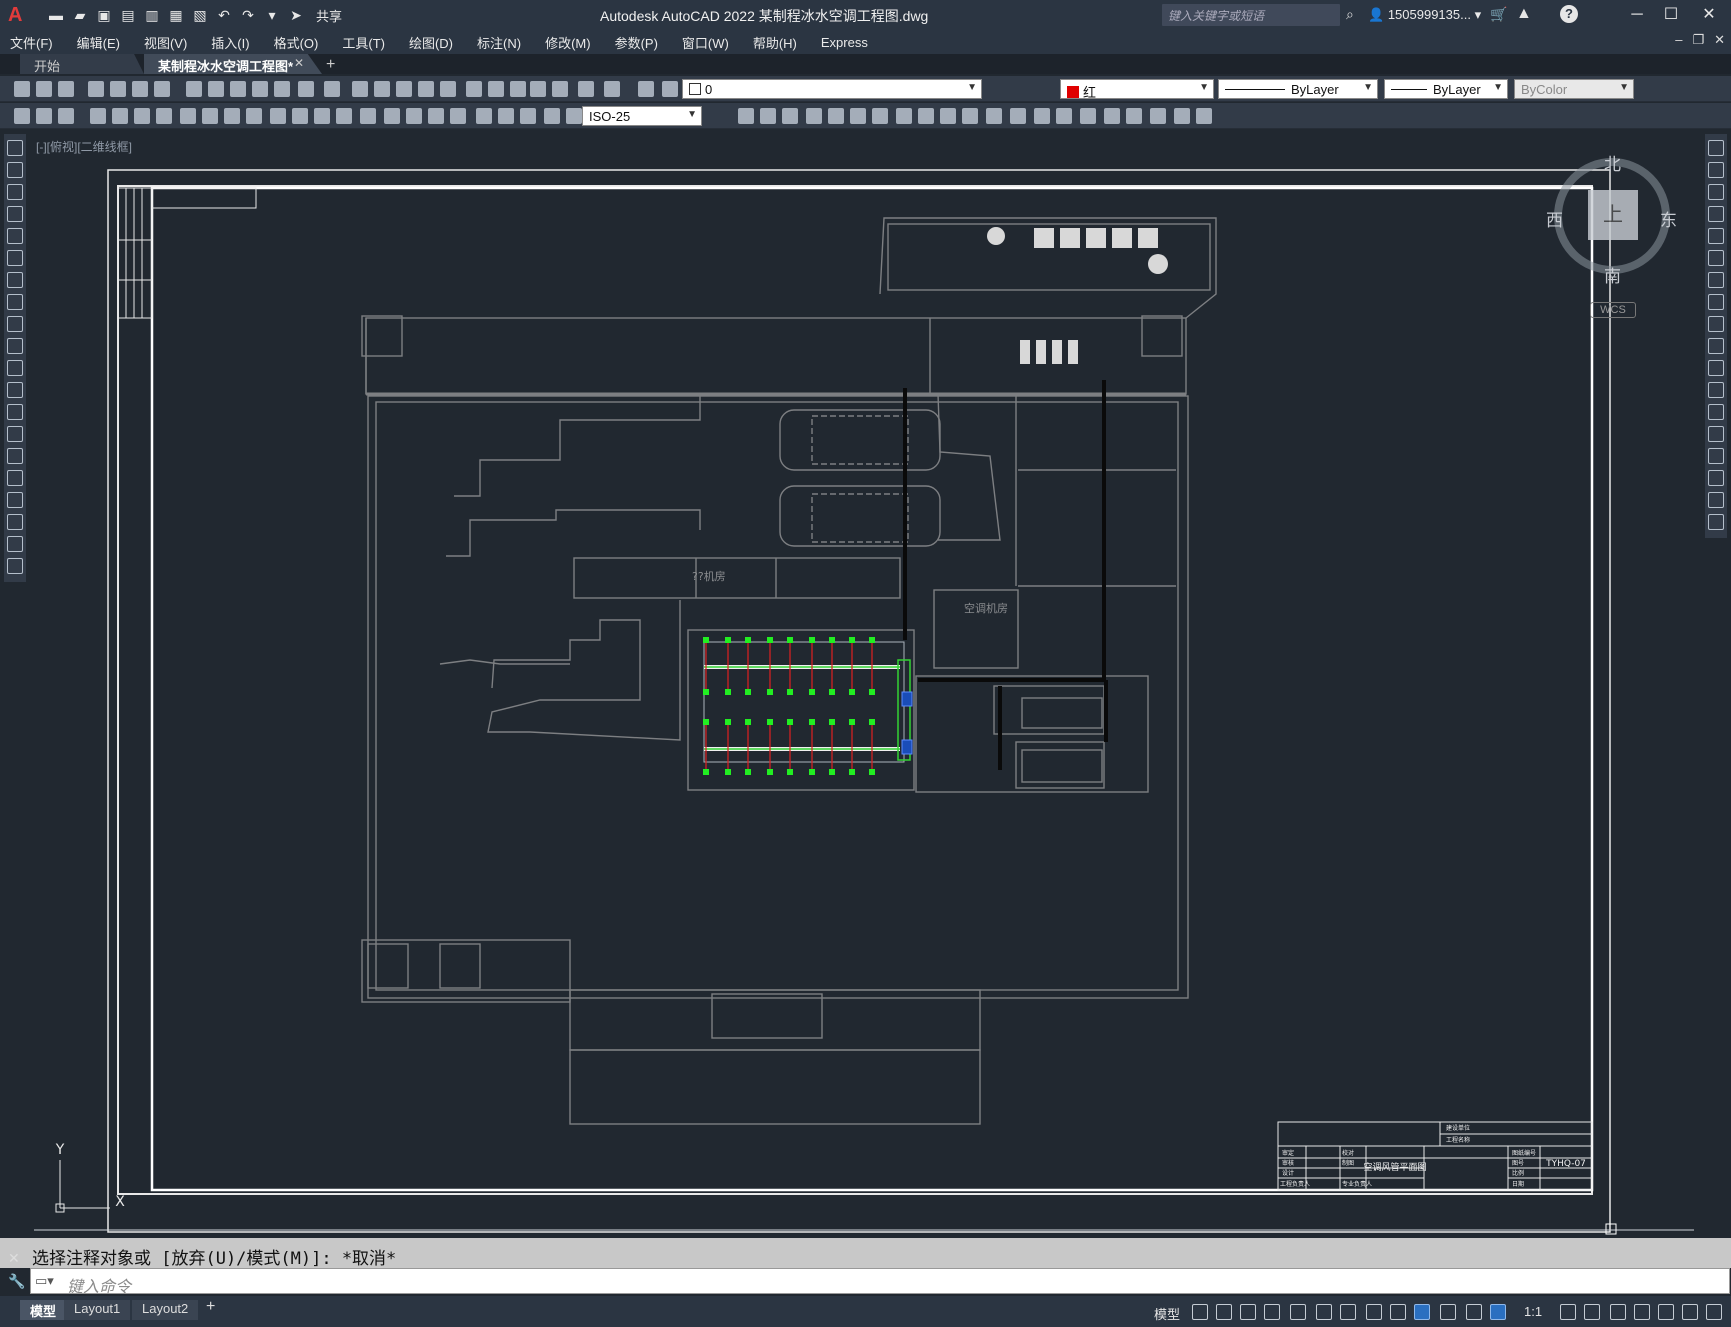  Describe the element at coordinates (44, 1281) in the screenshot. I see `command-prompt-icon: ▭▾` at that location.